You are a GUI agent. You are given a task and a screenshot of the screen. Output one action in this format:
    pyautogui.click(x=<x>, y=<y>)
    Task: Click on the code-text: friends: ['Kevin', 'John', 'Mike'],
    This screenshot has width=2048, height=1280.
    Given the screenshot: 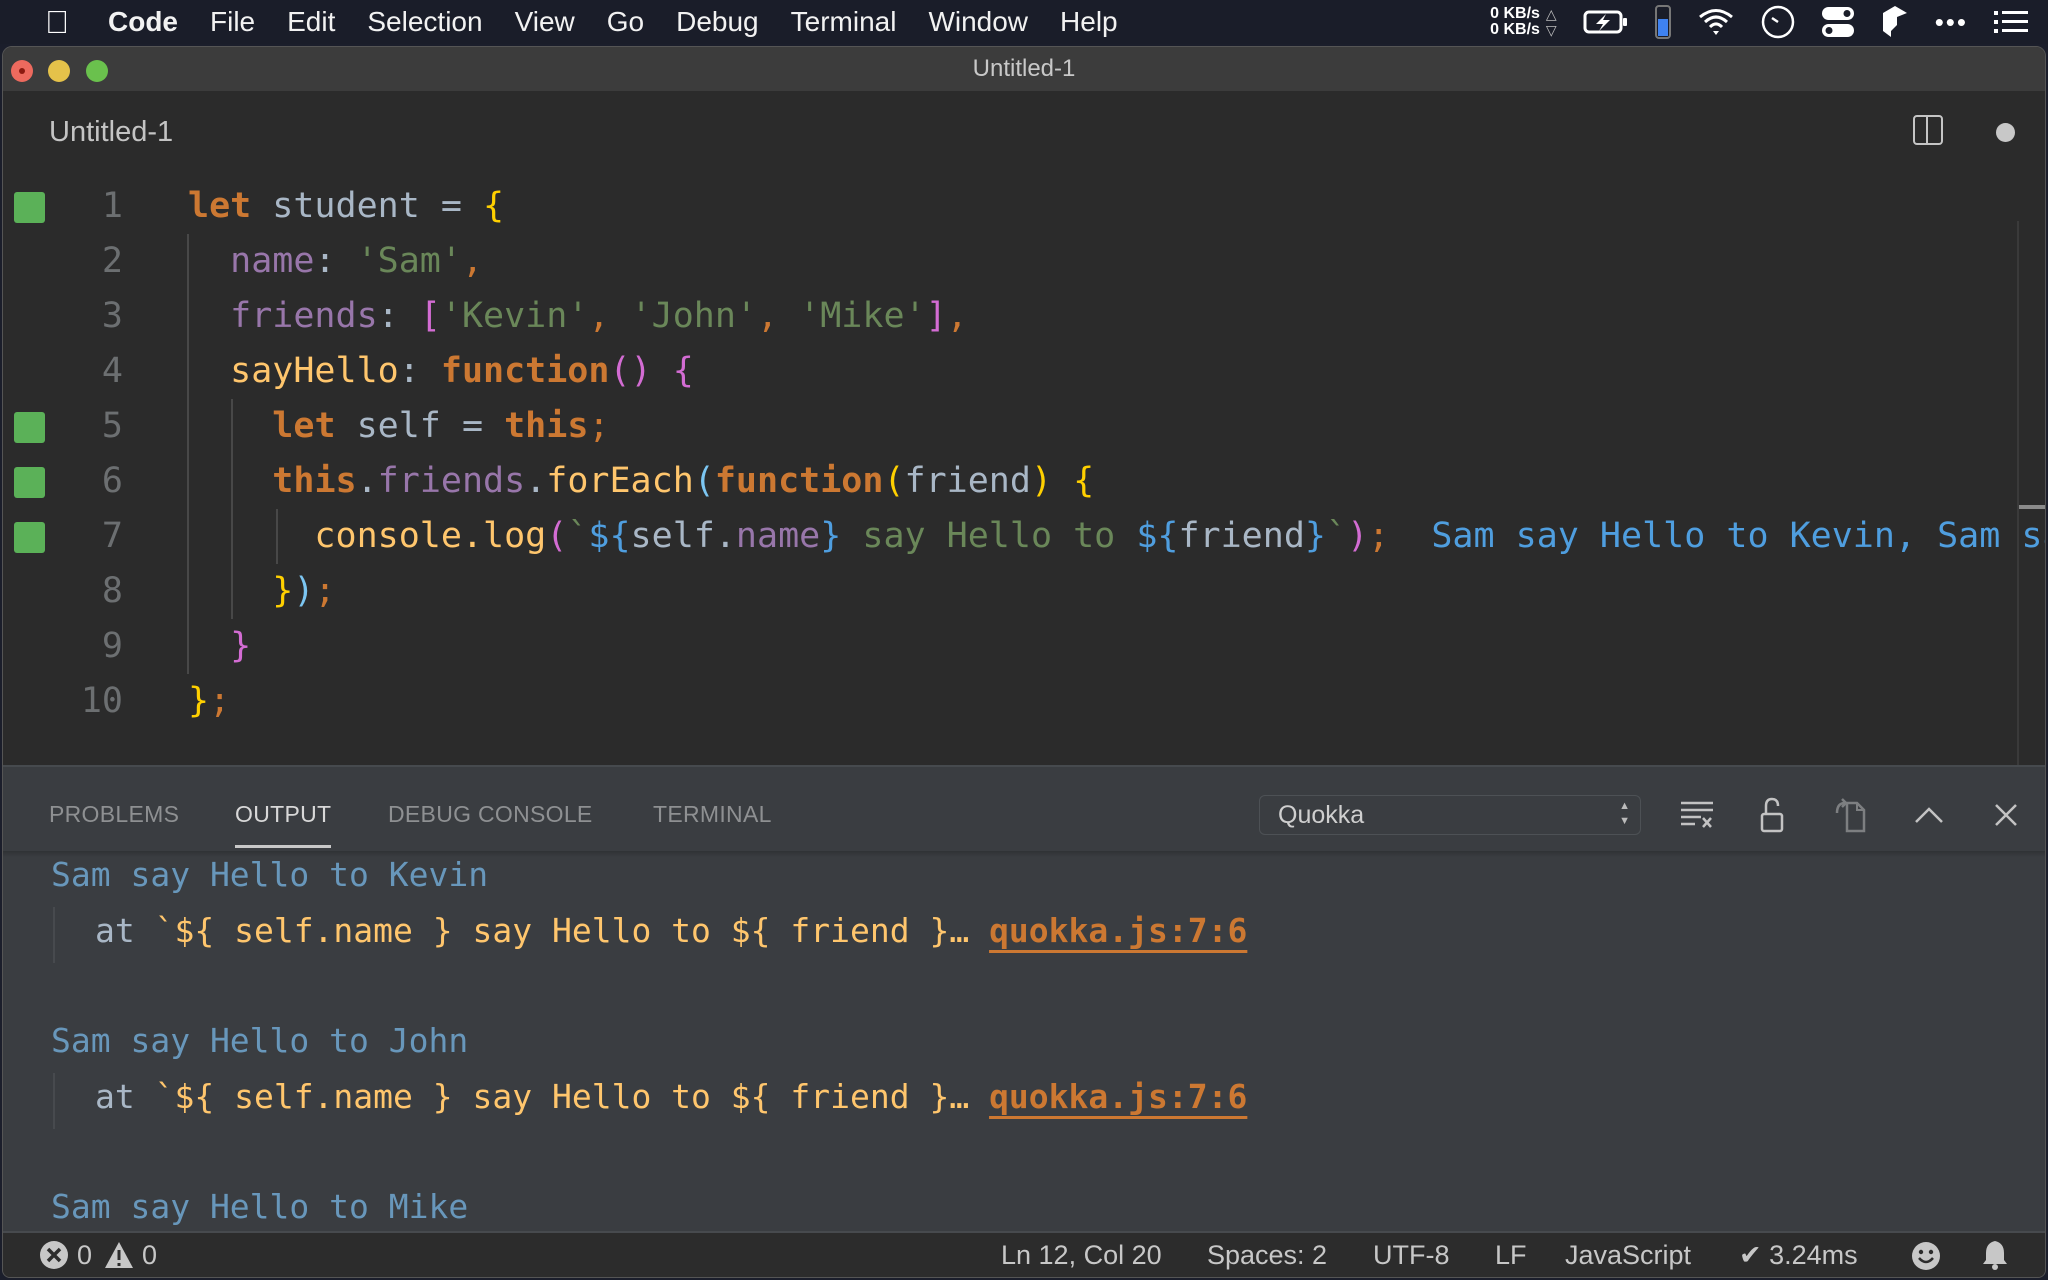 What is the action you would take?
    pyautogui.click(x=578, y=316)
    